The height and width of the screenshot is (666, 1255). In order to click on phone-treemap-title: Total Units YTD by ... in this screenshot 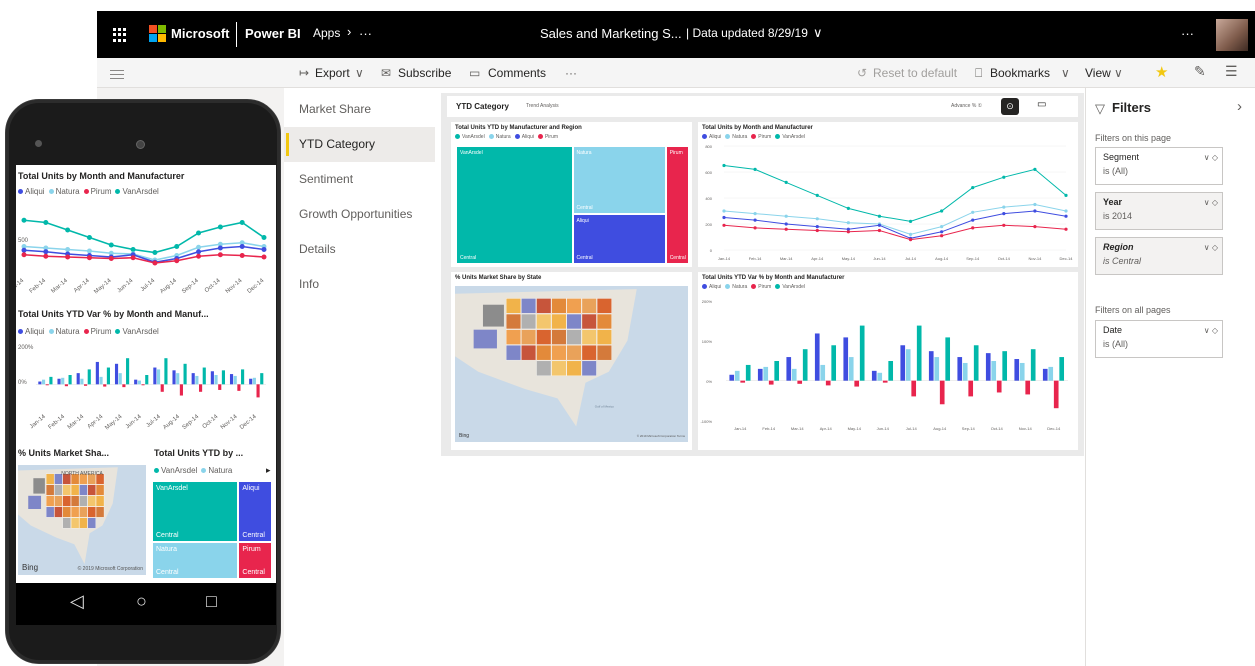, I will do `click(198, 453)`.